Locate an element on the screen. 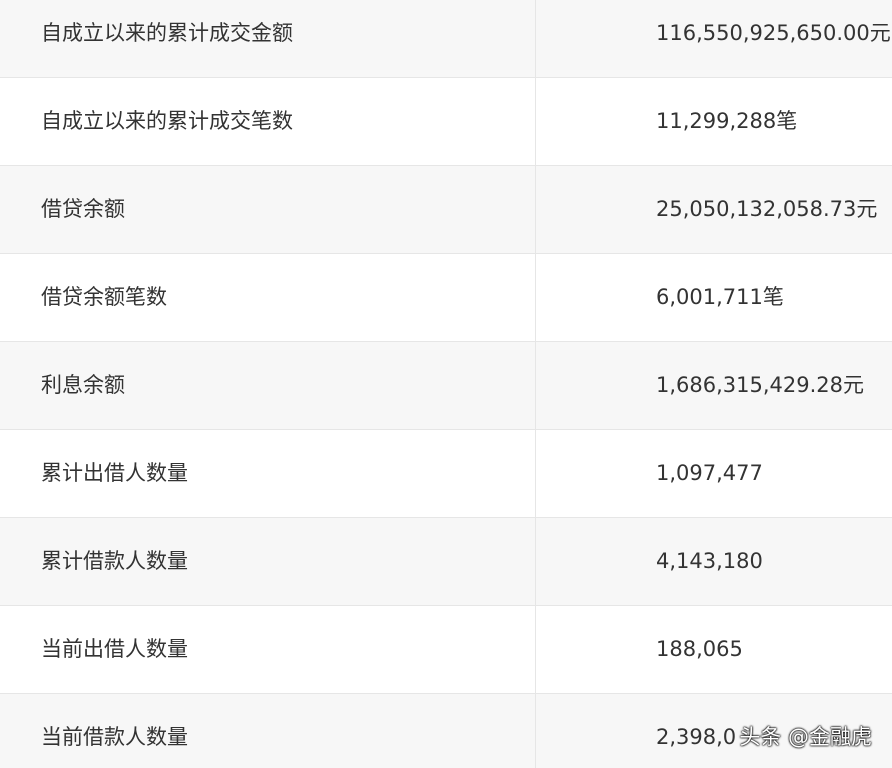  row-label: 自成立以来的累计成交笔数 is located at coordinates (268, 121).